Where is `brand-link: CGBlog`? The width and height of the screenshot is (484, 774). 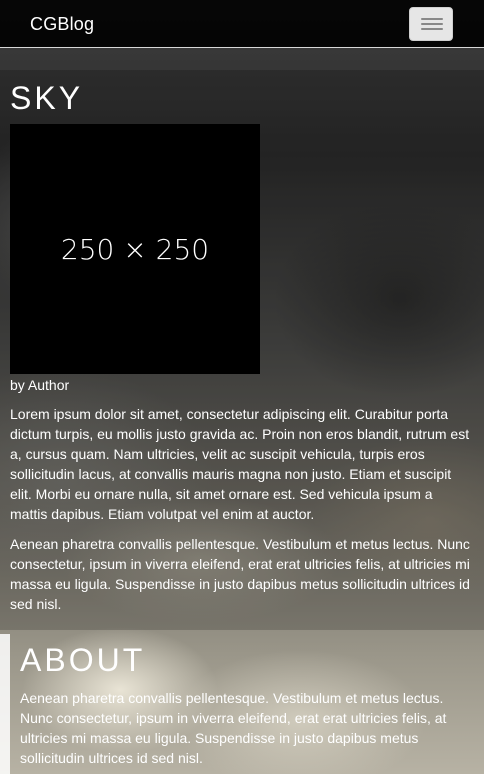 brand-link: CGBlog is located at coordinates (62, 24).